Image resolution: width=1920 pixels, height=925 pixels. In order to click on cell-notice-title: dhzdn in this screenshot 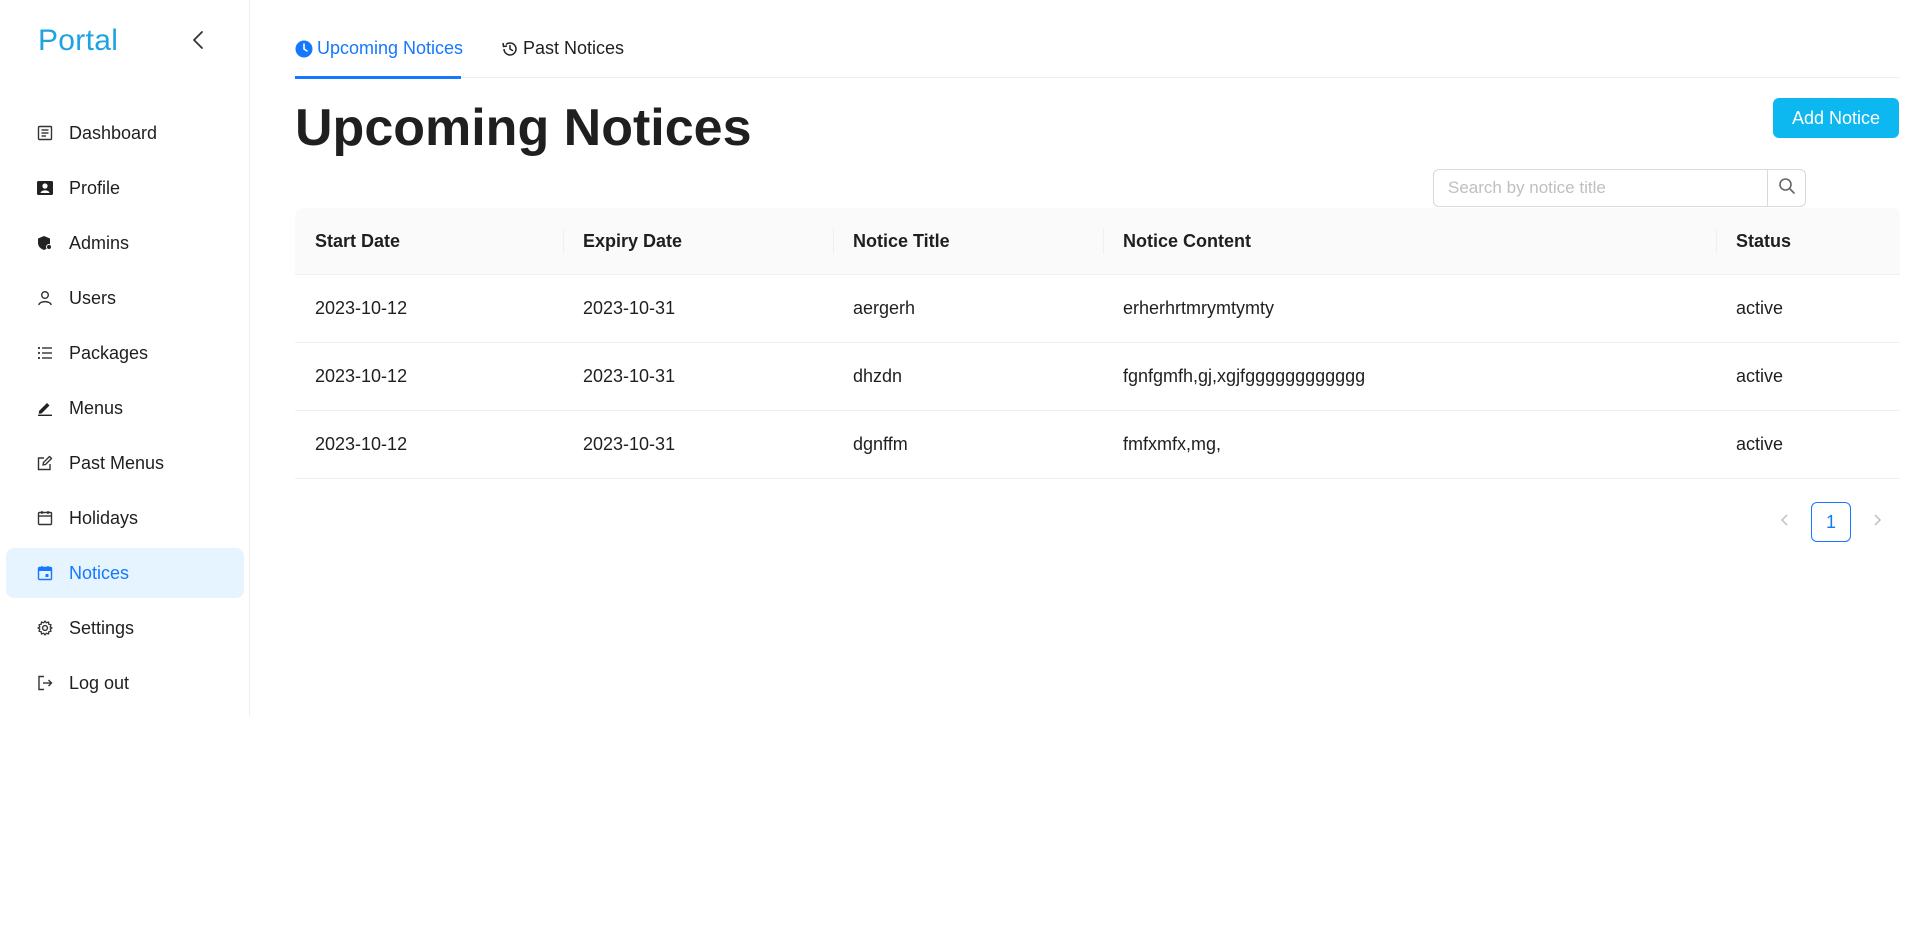, I will do `click(878, 376)`.